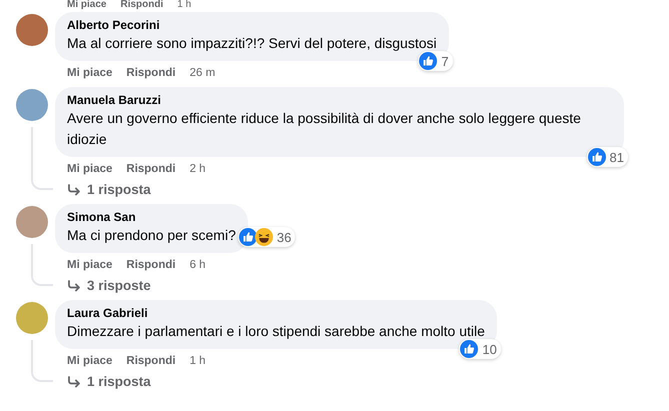  I want to click on comment-author: Alberto Pecorini, so click(252, 25).